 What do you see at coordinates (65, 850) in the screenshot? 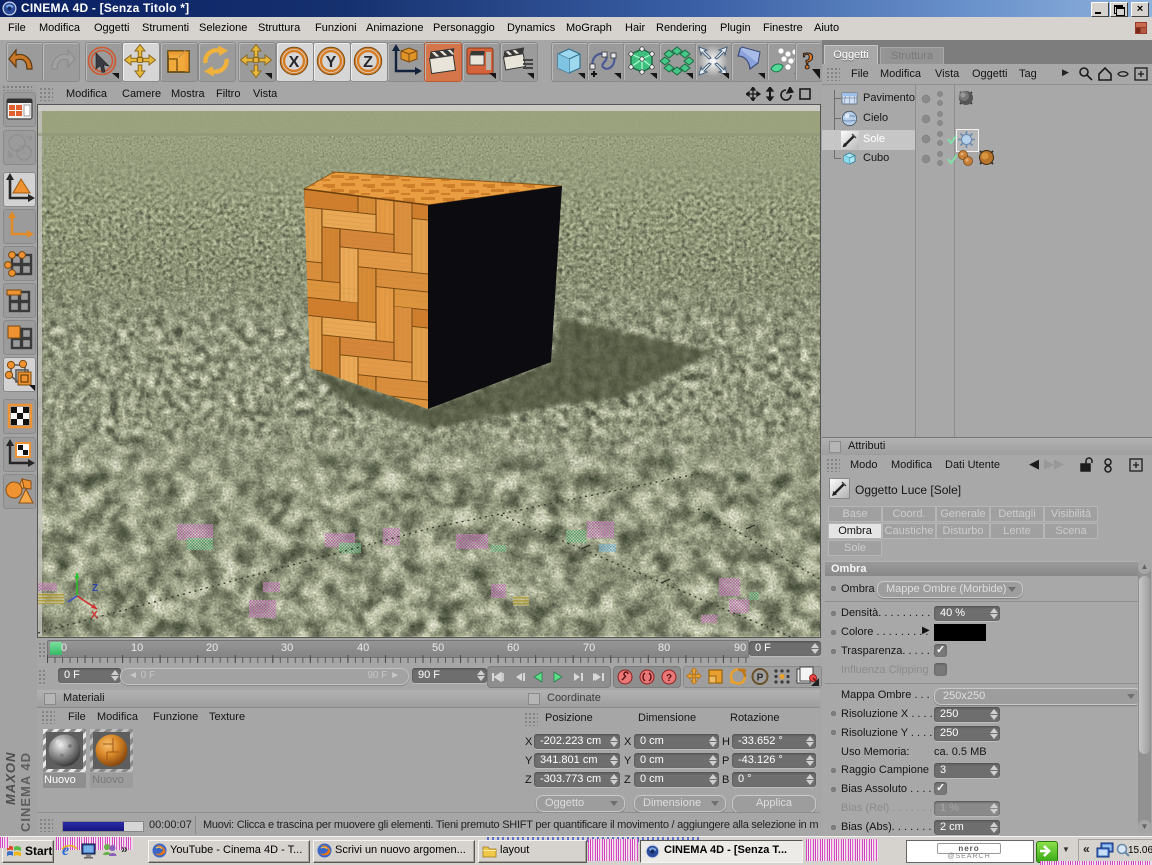
I see `svg-text: e` at bounding box center [65, 850].